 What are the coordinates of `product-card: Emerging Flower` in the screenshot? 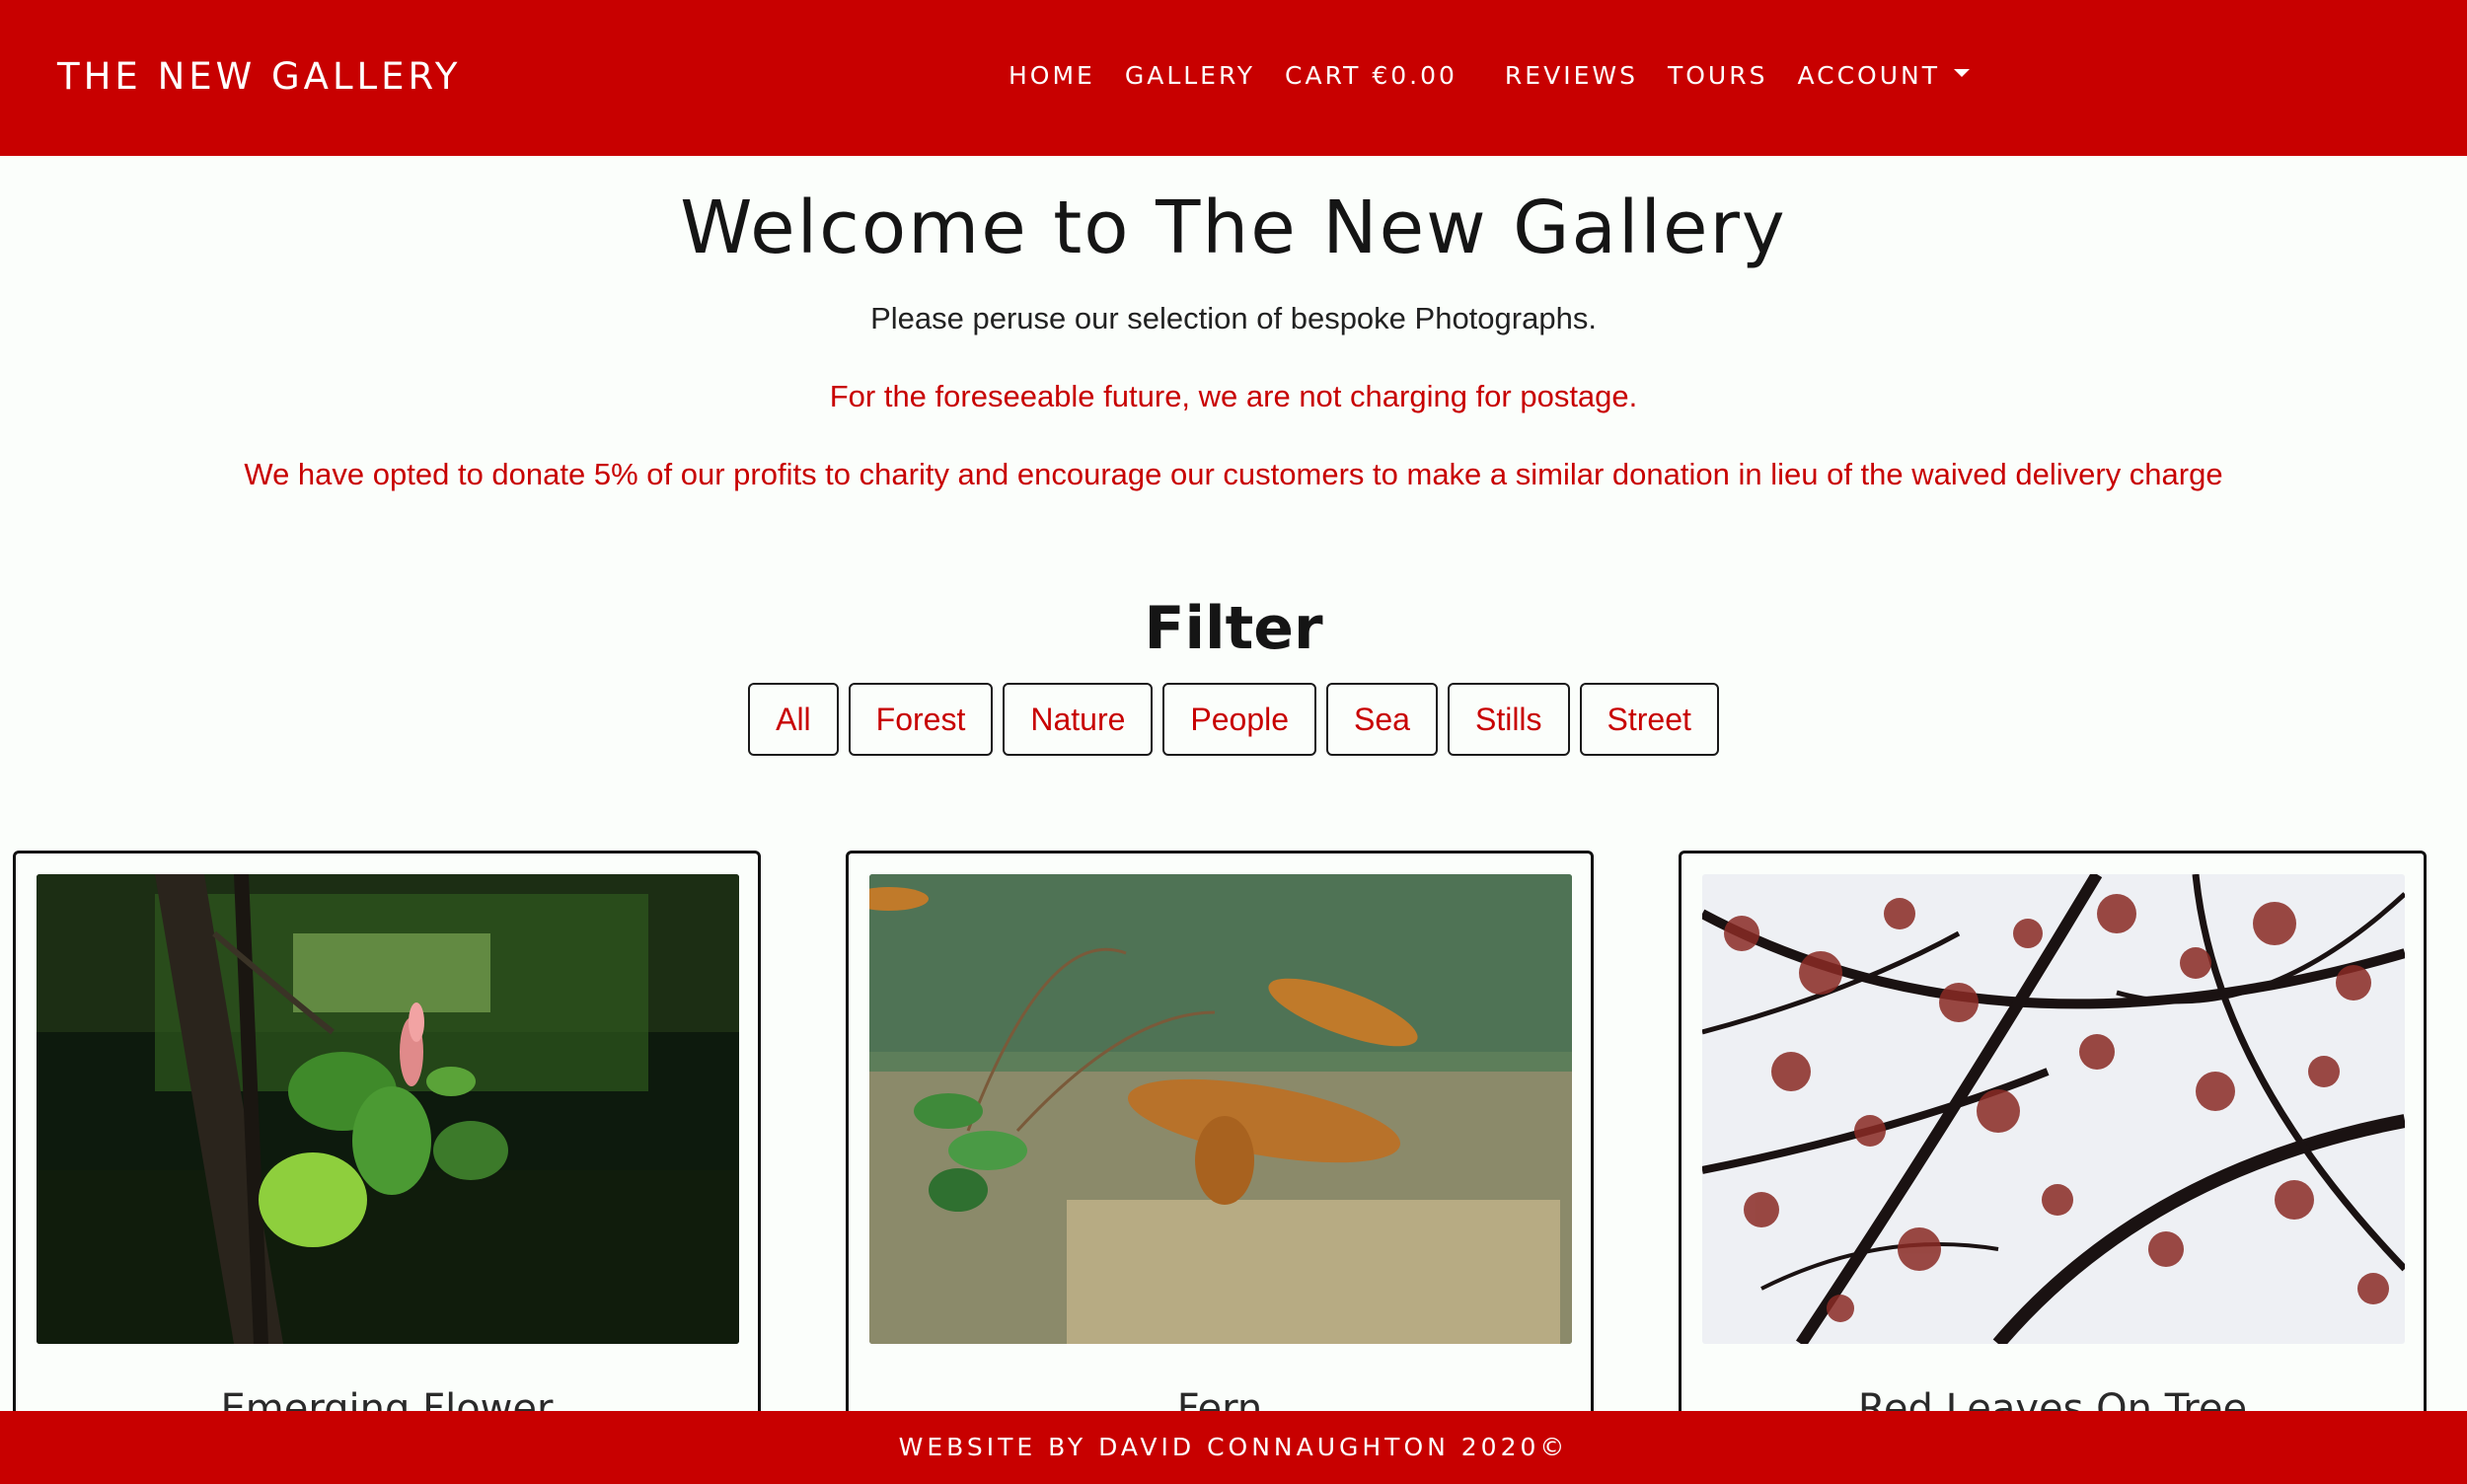 It's located at (387, 1167).